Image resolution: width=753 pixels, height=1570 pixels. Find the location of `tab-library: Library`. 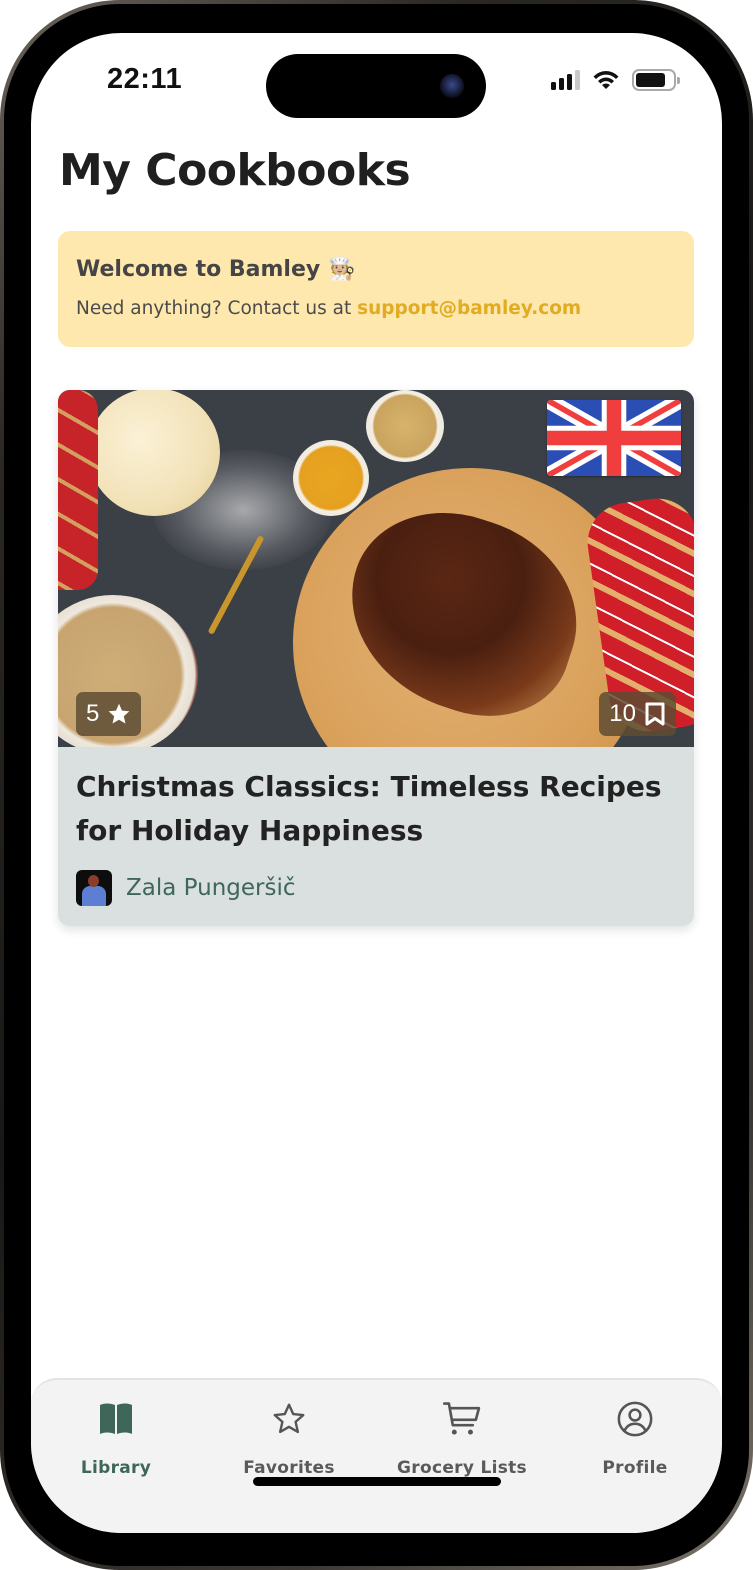

tab-library: Library is located at coordinates (116, 1439).